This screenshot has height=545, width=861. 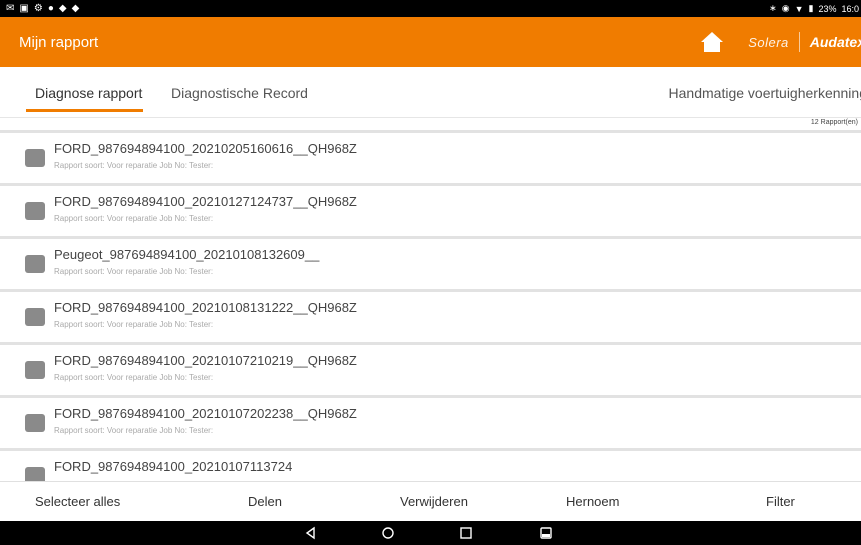 I want to click on person-icon: ●, so click(x=50, y=8).